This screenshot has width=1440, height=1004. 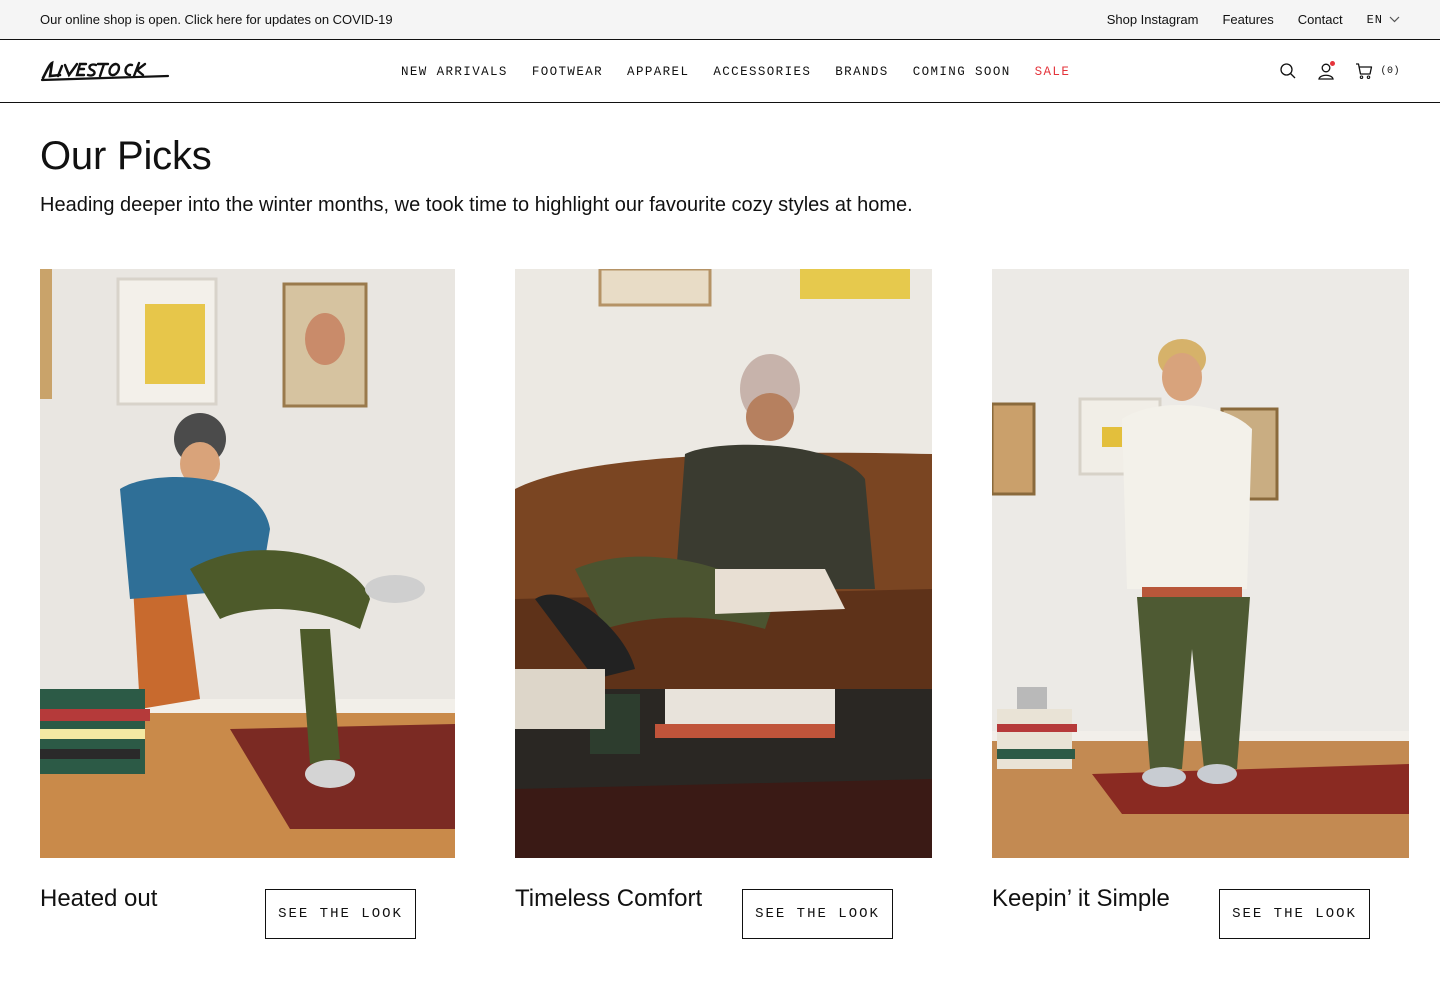 I want to click on search-icon, so click(x=1288, y=71).